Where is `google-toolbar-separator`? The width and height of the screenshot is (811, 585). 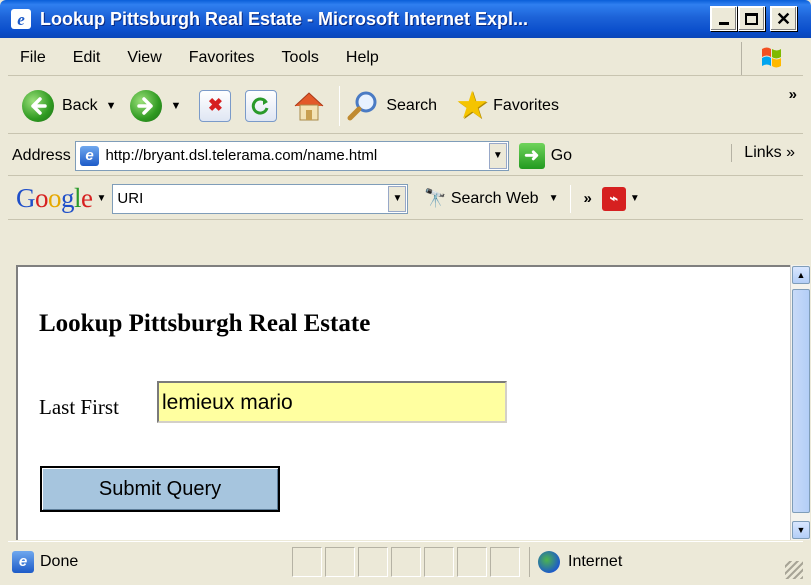 google-toolbar-separator is located at coordinates (571, 198).